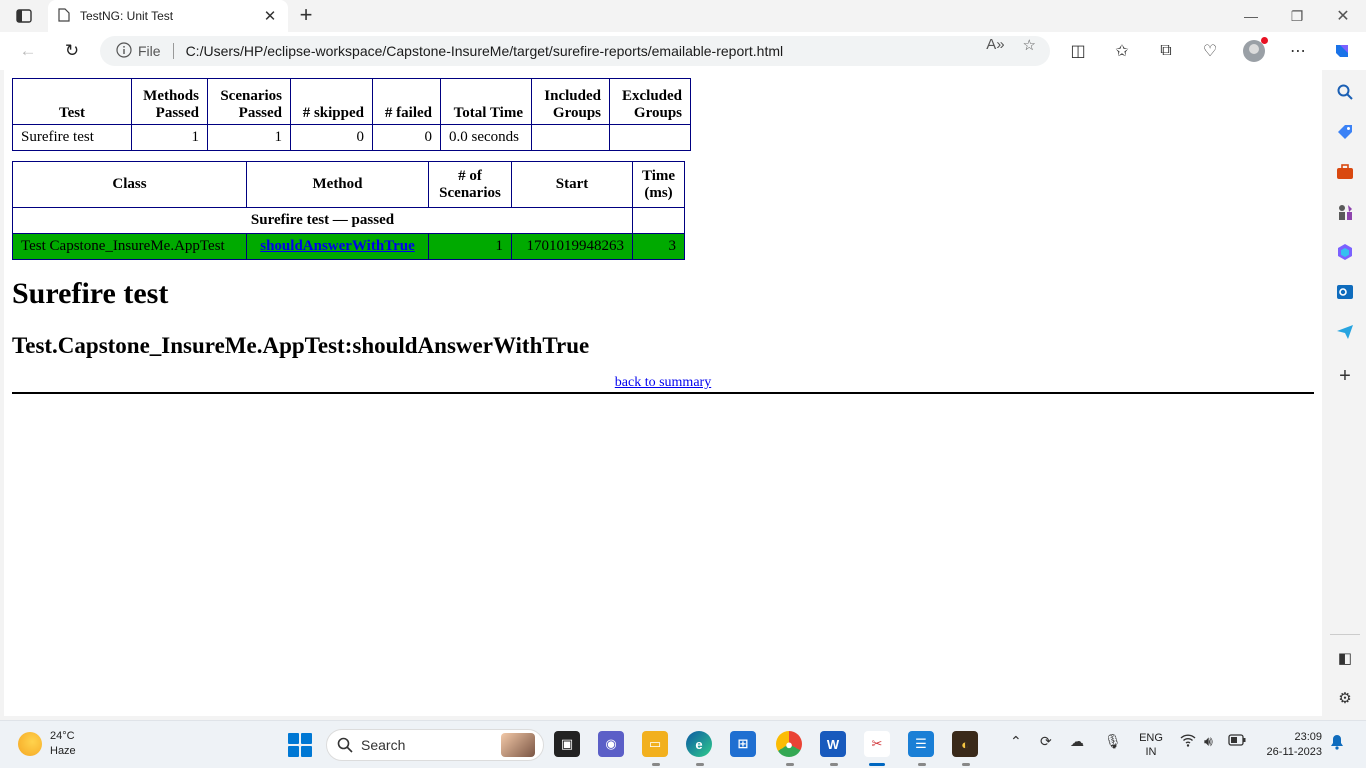  I want to click on send-icon, so click(1345, 332).